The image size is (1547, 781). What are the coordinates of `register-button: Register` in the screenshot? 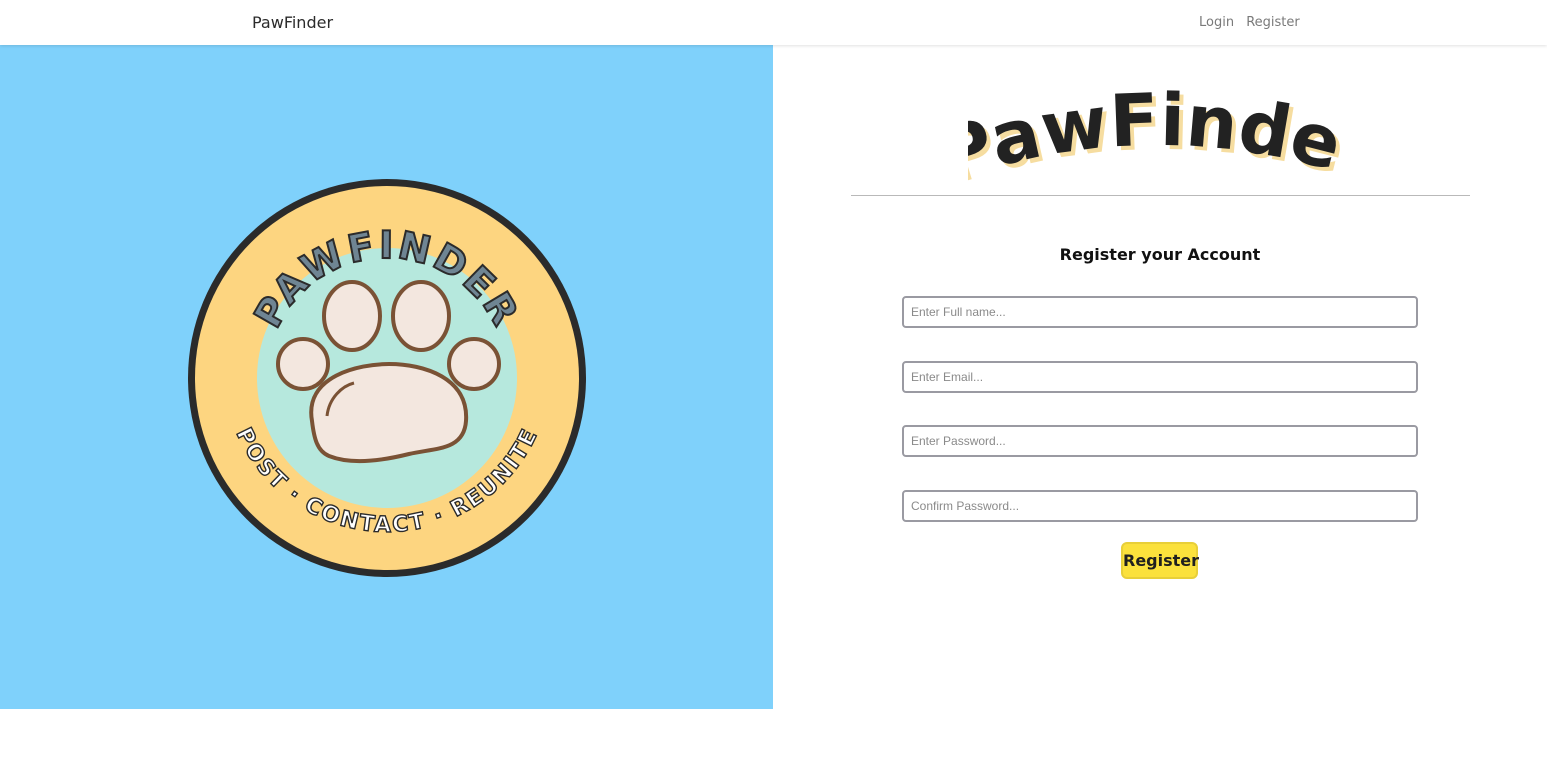 It's located at (1160, 560).